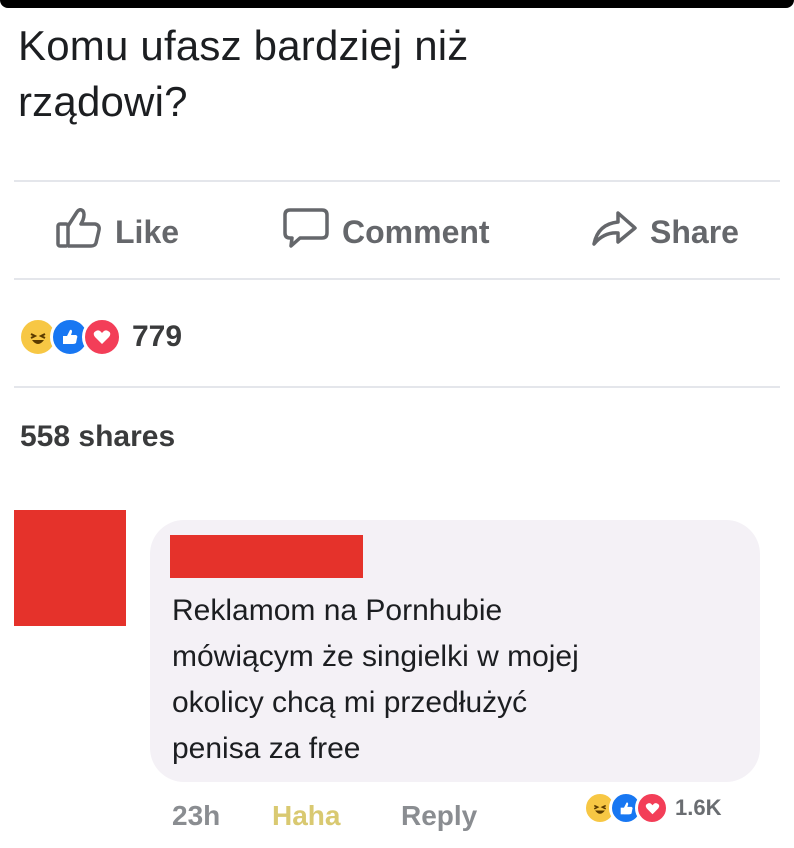 The width and height of the screenshot is (794, 848). I want to click on comment-label: Comment, so click(416, 231).